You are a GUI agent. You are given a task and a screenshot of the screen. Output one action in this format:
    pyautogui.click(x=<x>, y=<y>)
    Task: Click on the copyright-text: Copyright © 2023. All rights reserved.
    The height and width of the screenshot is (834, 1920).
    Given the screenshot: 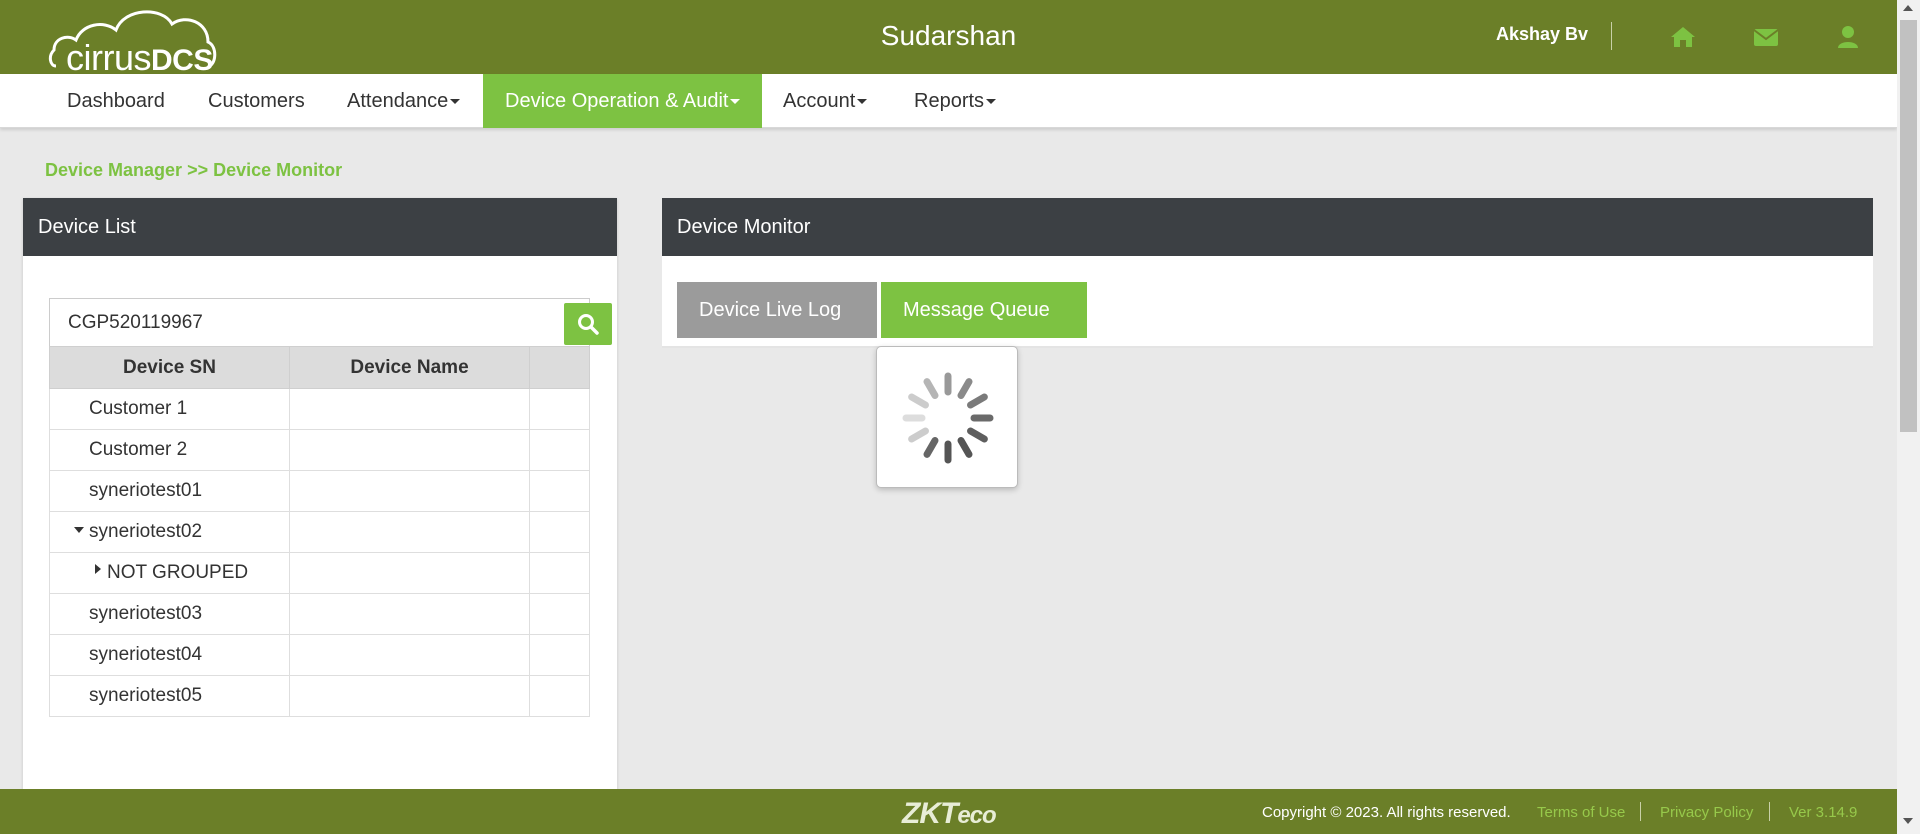 What is the action you would take?
    pyautogui.click(x=1386, y=812)
    